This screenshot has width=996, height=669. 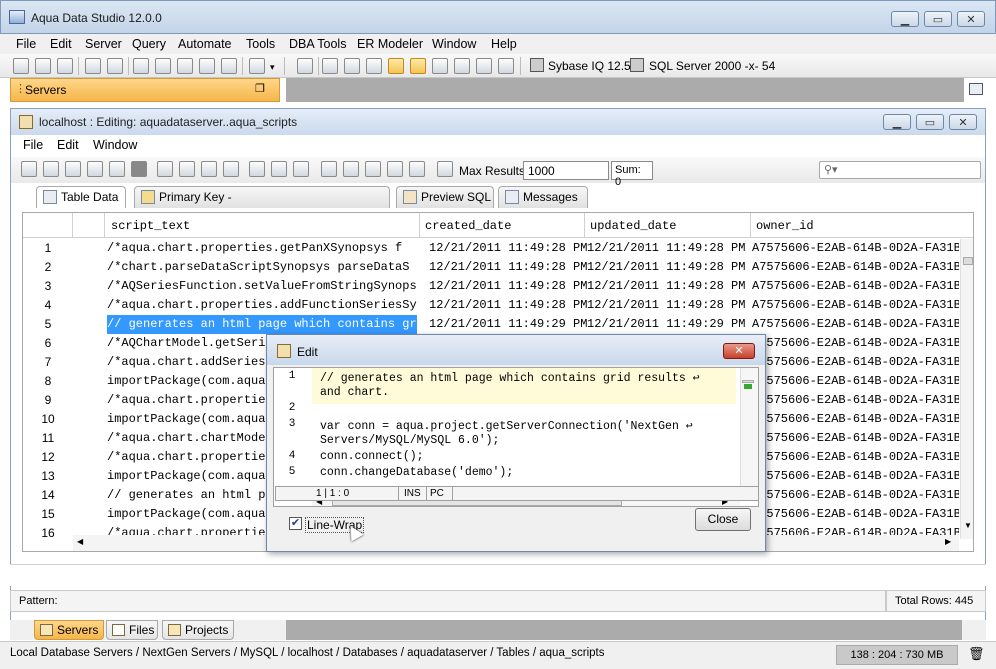 What do you see at coordinates (416, 472) in the screenshot?
I see `code-line: conn.changeDatabase('demo');` at bounding box center [416, 472].